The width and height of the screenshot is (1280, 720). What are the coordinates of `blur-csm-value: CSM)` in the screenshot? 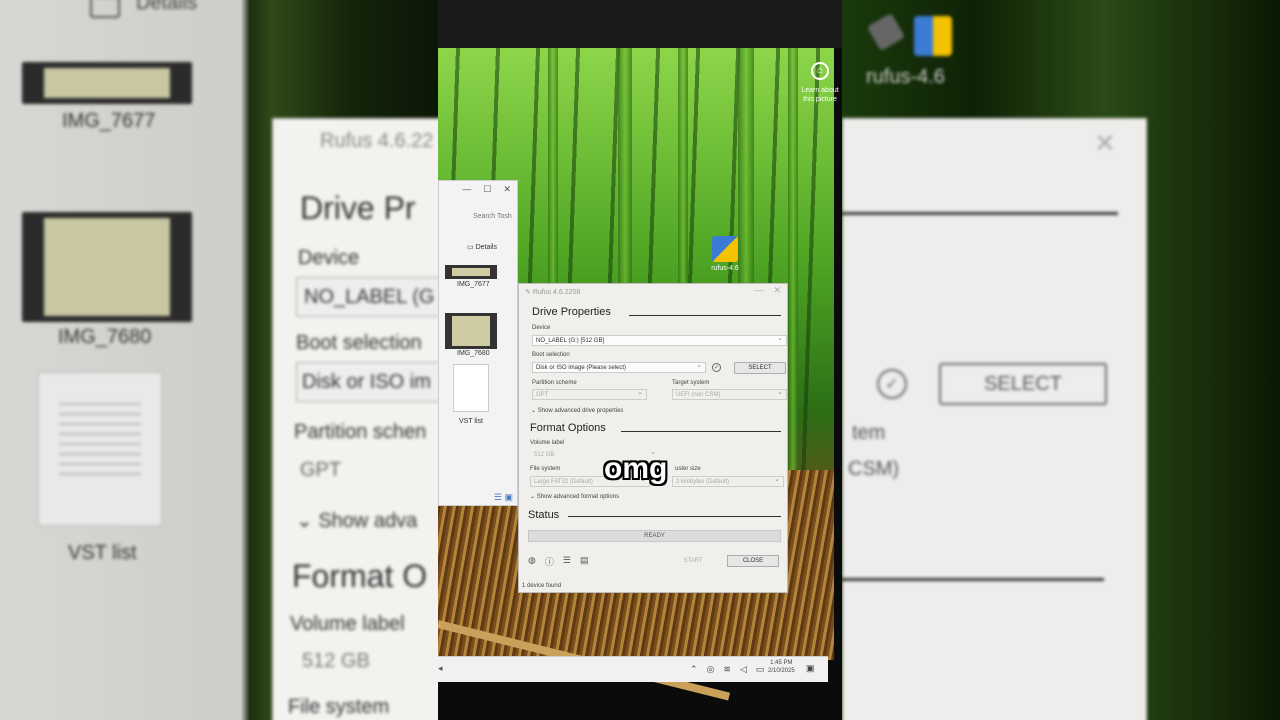 It's located at (874, 469).